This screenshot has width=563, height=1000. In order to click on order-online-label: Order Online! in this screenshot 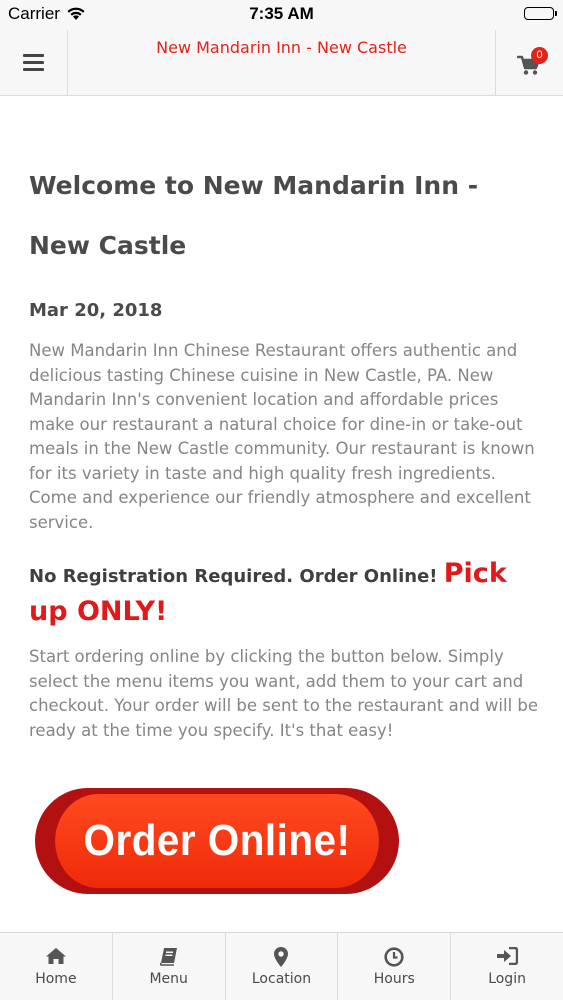, I will do `click(217, 841)`.